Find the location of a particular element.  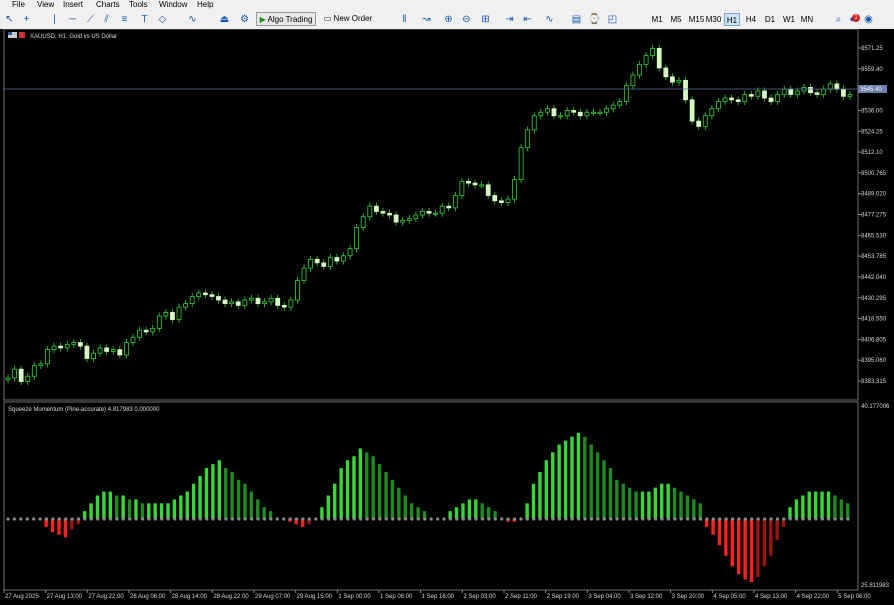

time-tick-label: 27 Aug 22:00 is located at coordinates (106, 597).